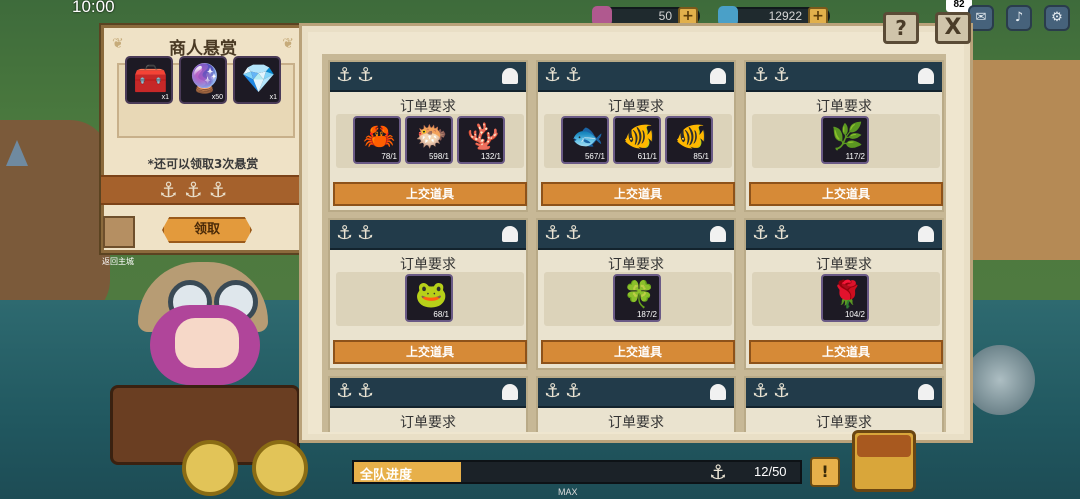 This screenshot has width=1080, height=499. I want to click on order-slot-box: 🍀 187/2, so click(638, 299).